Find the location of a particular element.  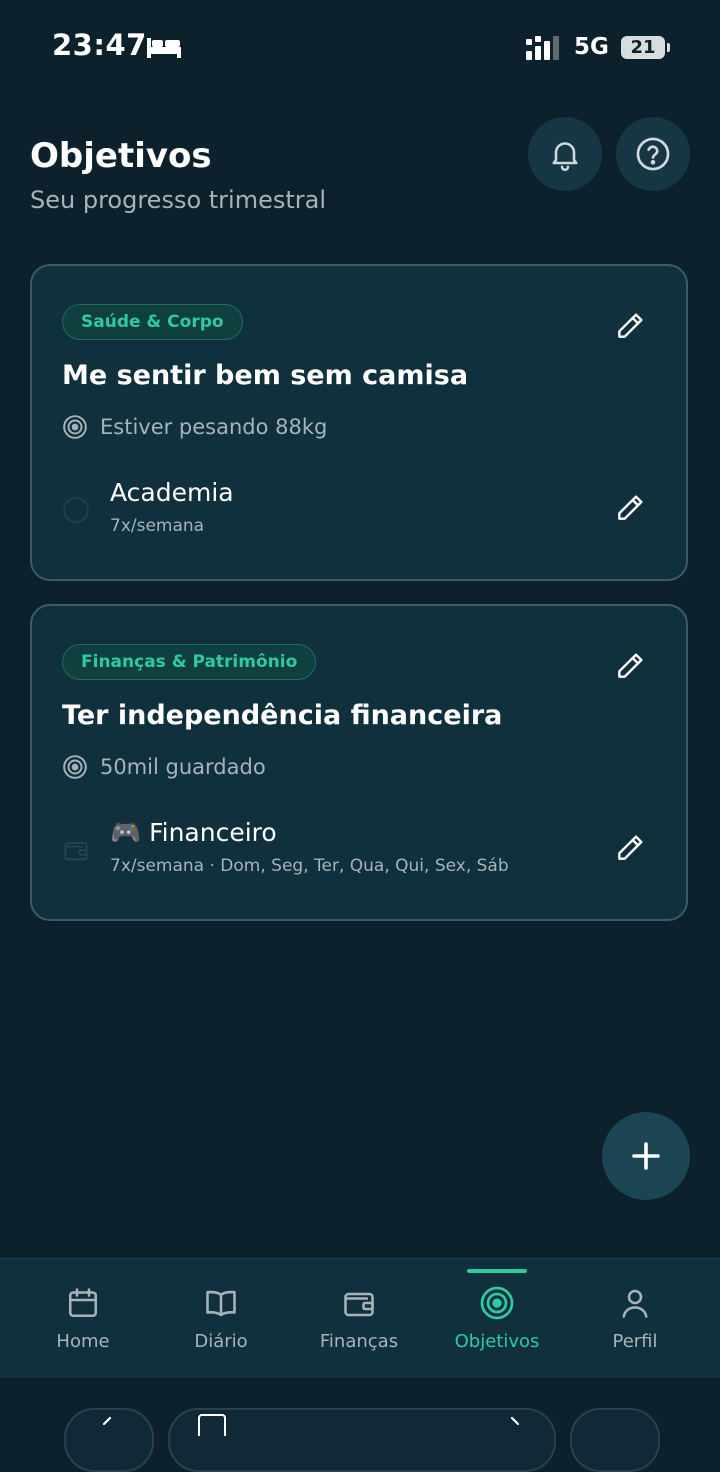

nav-item-financas: Finanças is located at coordinates (359, 1319).